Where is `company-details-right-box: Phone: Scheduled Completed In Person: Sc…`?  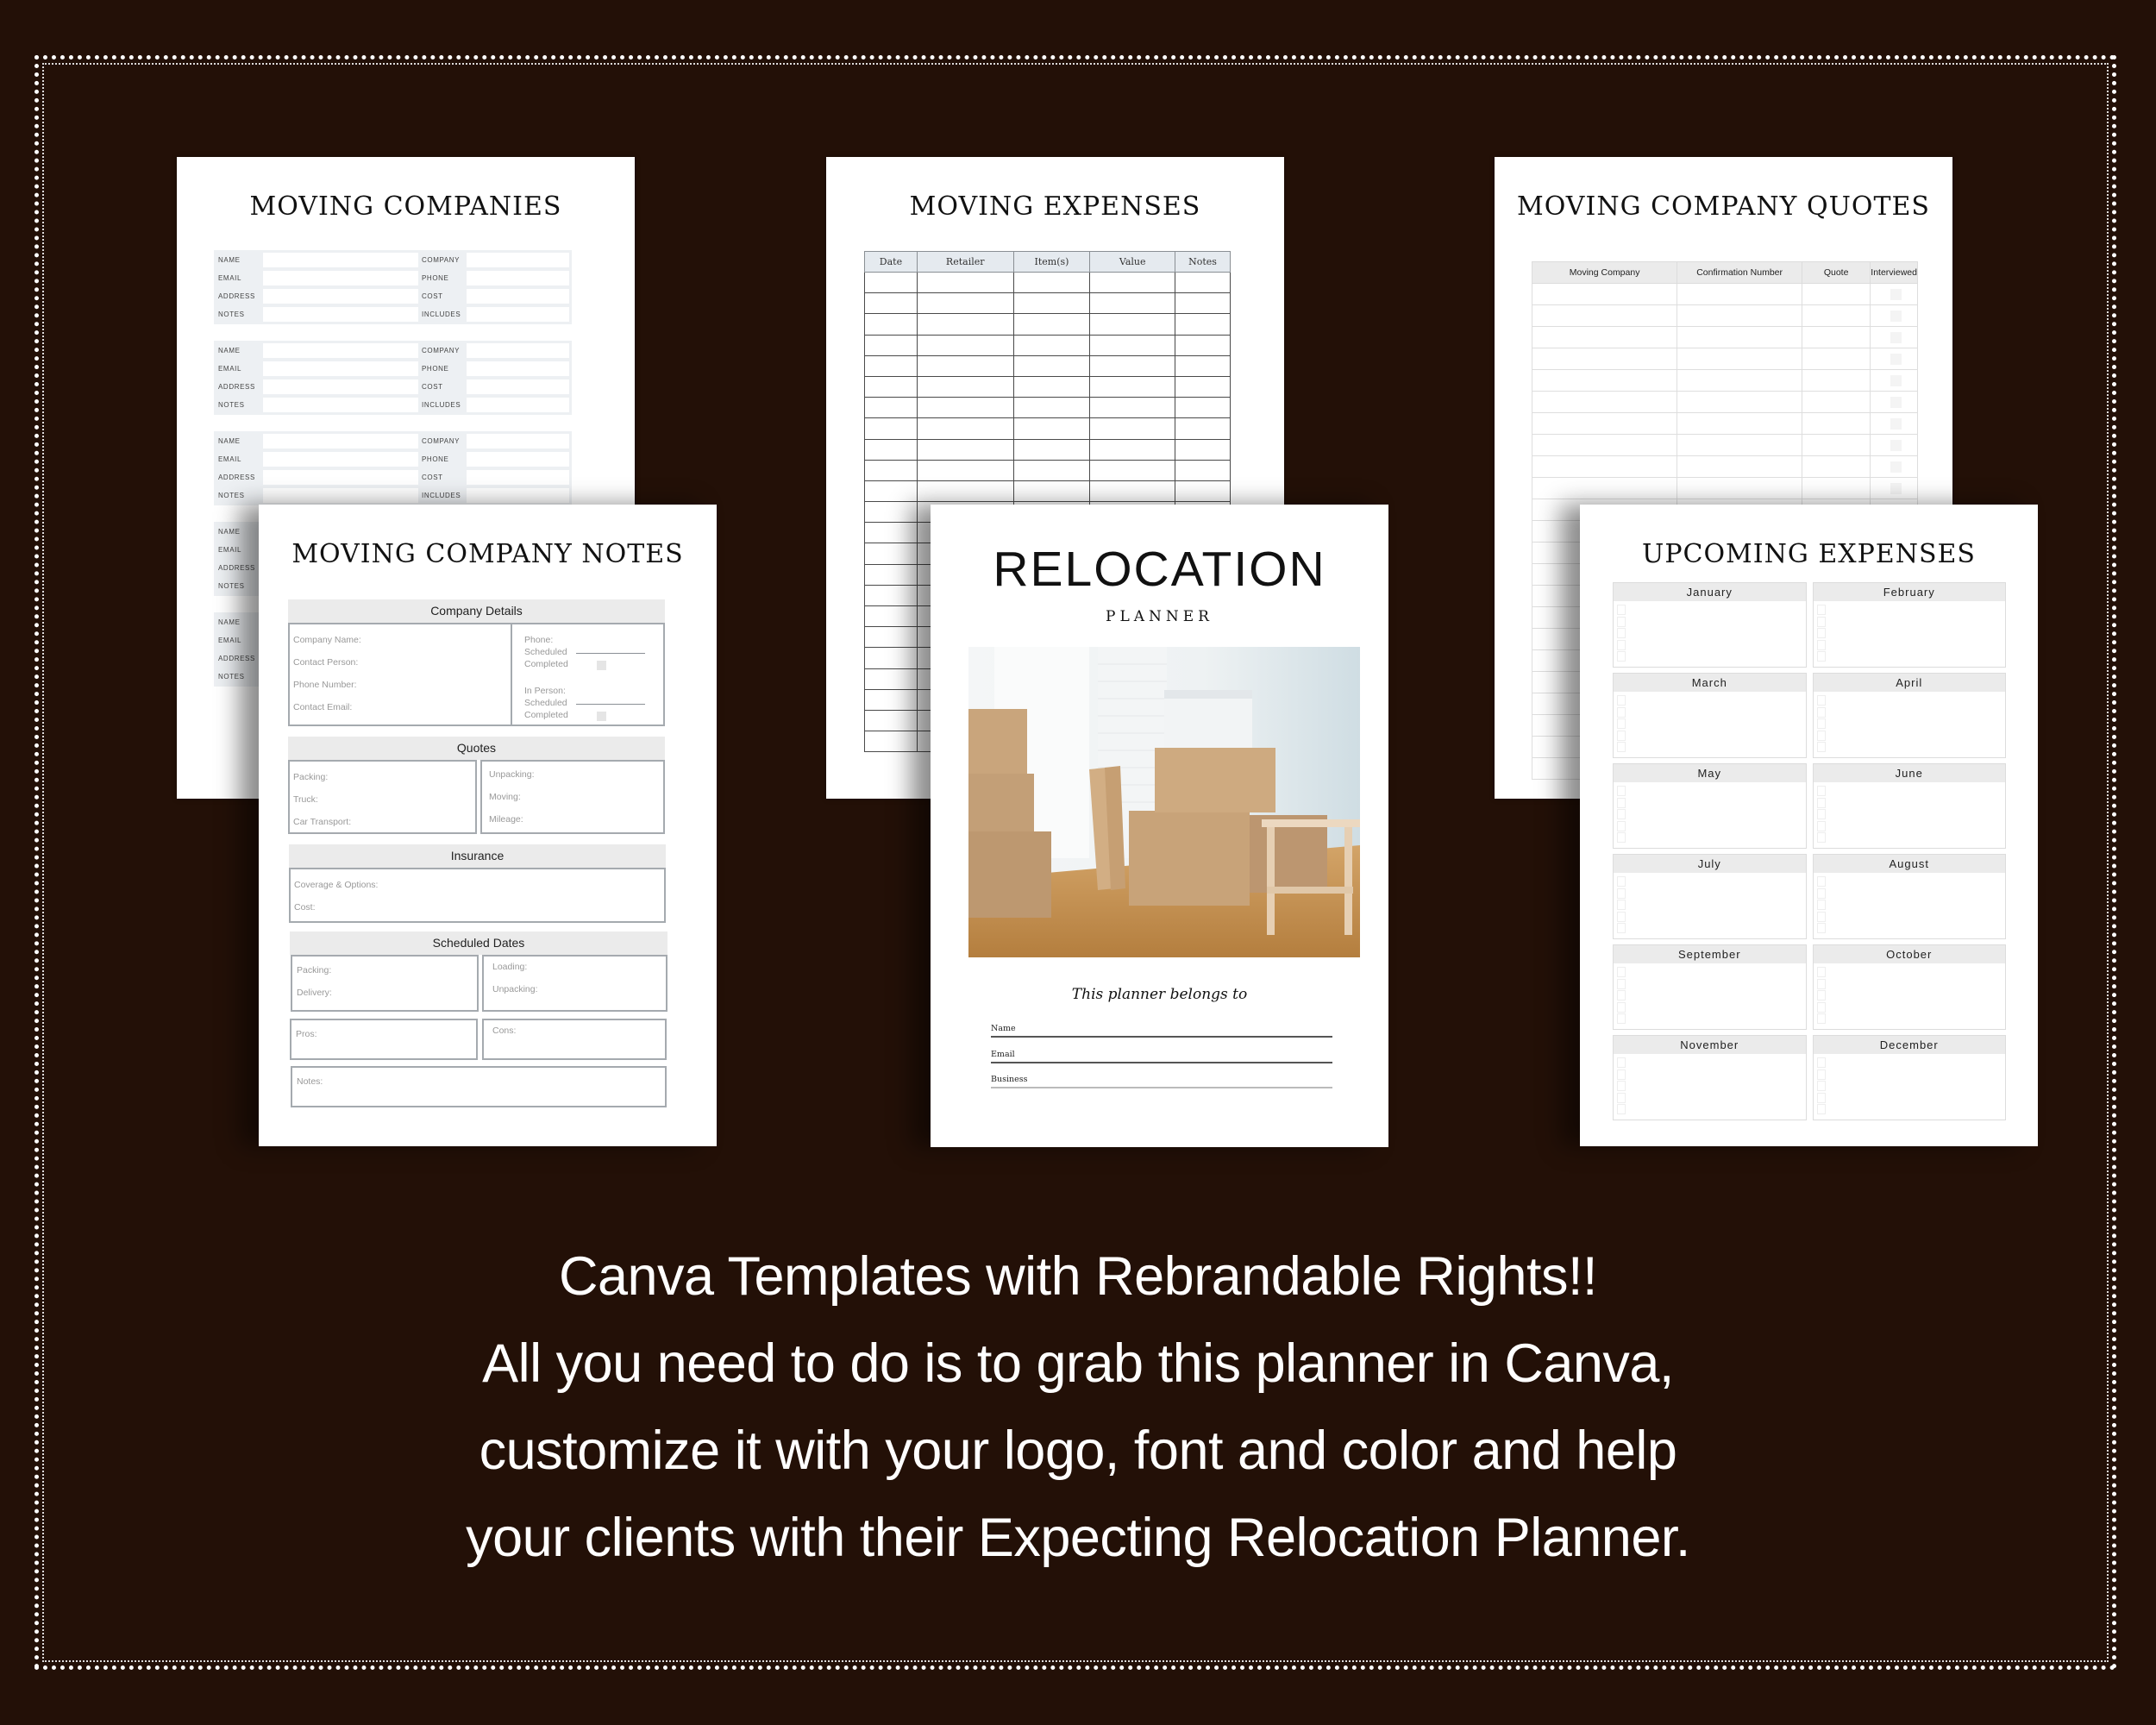
company-details-right-box: Phone: Scheduled Completed In Person: Sc… is located at coordinates (588, 674).